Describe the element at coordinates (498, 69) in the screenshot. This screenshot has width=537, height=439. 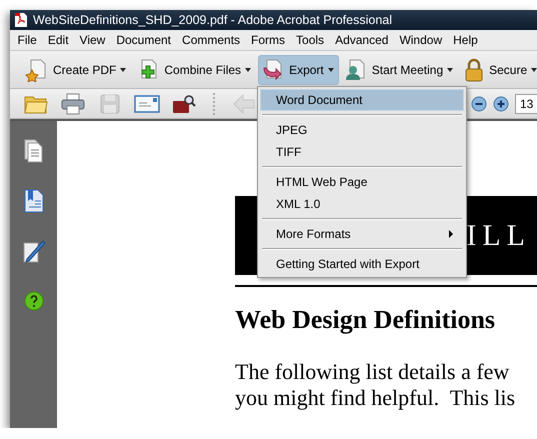
I see `toolbar-button: Secure` at that location.